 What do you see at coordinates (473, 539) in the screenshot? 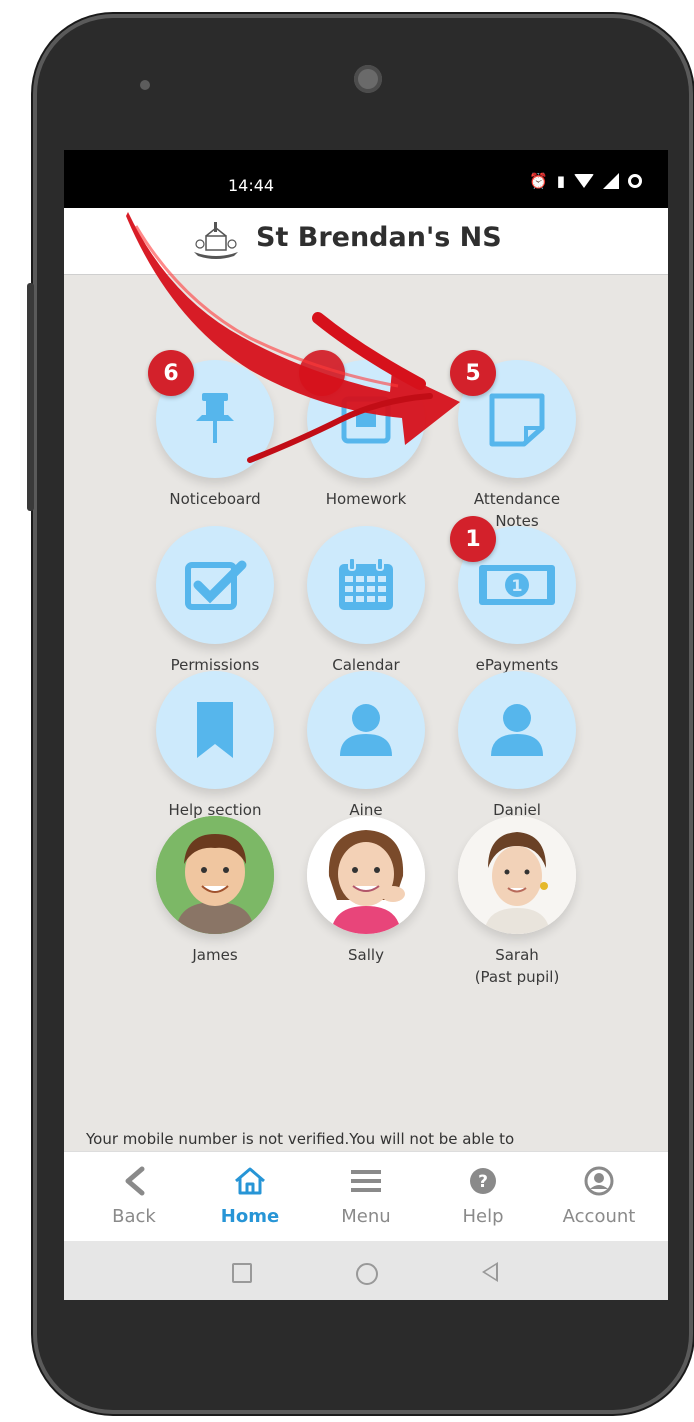
I see `notification-badge: 1` at bounding box center [473, 539].